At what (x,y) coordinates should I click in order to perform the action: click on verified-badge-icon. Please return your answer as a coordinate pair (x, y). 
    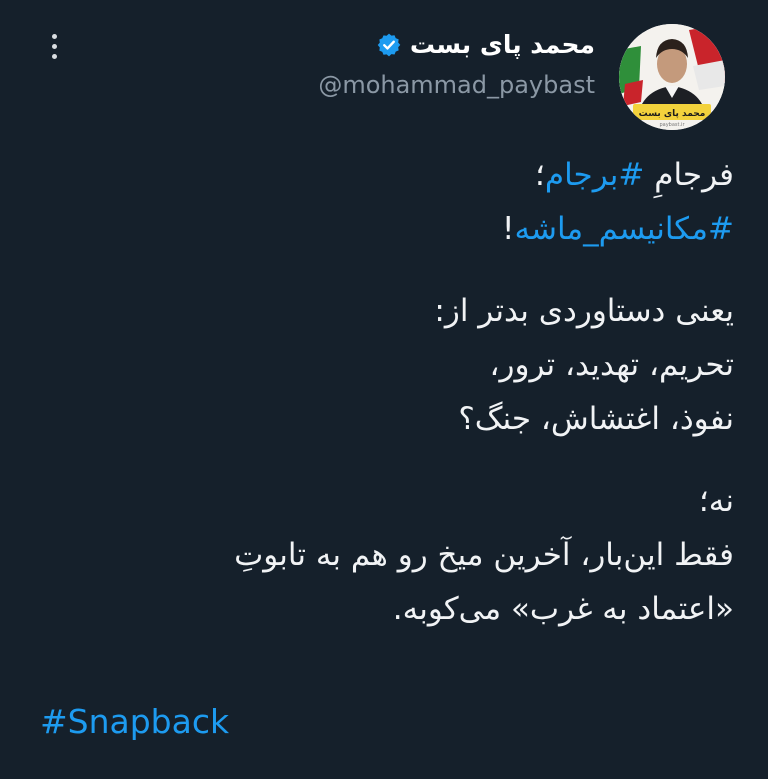
    Looking at the image, I should click on (389, 44).